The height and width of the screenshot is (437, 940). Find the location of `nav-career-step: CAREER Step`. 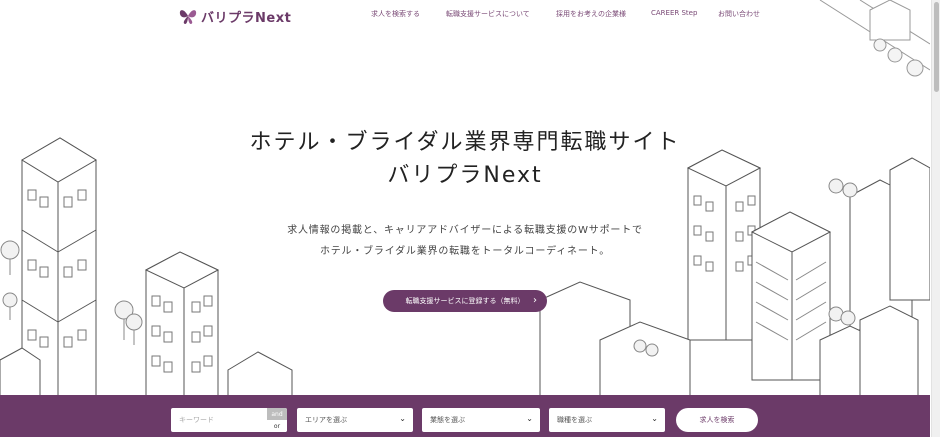

nav-career-step: CAREER Step is located at coordinates (674, 13).